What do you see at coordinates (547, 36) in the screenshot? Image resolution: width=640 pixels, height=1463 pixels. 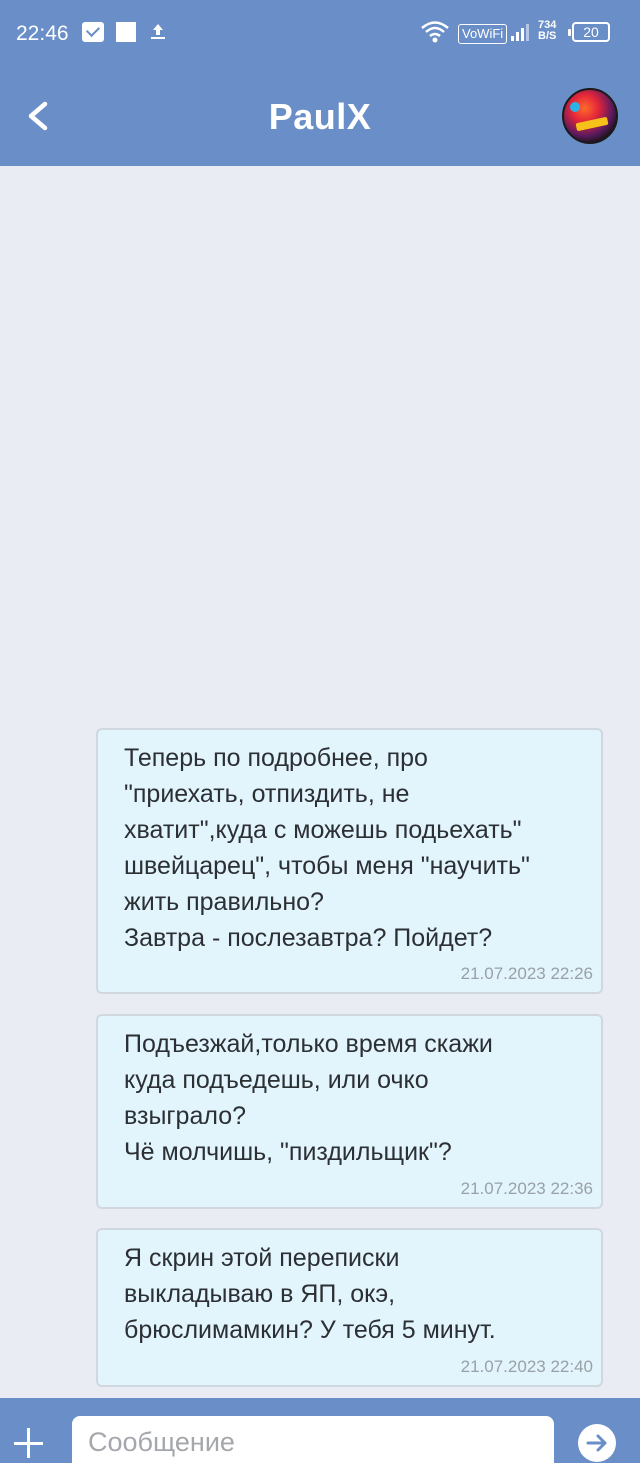 I see `network-speed-unit: B/S` at bounding box center [547, 36].